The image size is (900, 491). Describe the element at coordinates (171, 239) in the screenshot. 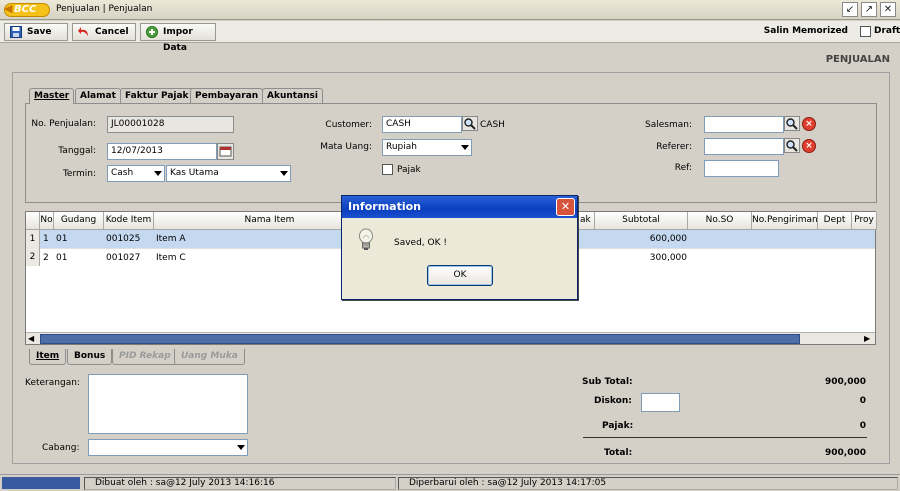

I see `cell-nama-item: Item A` at that location.